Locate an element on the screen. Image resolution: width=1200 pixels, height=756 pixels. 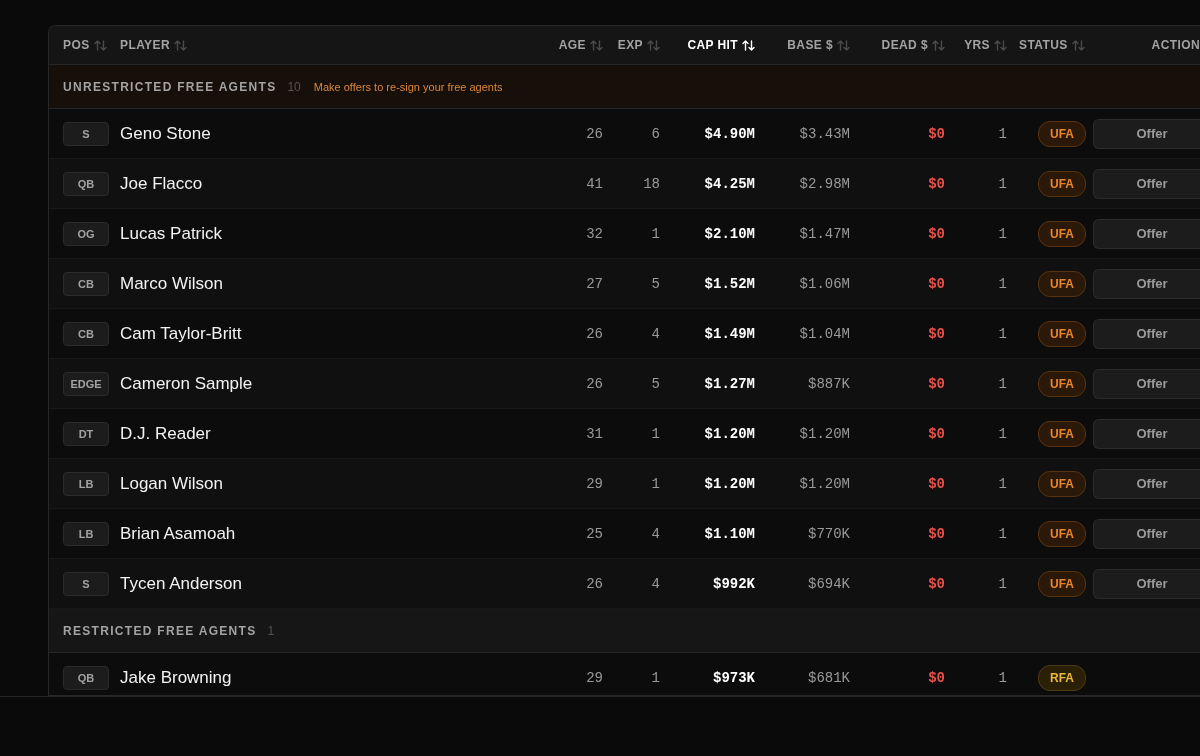
table-cell: 32 is located at coordinates (594, 233).